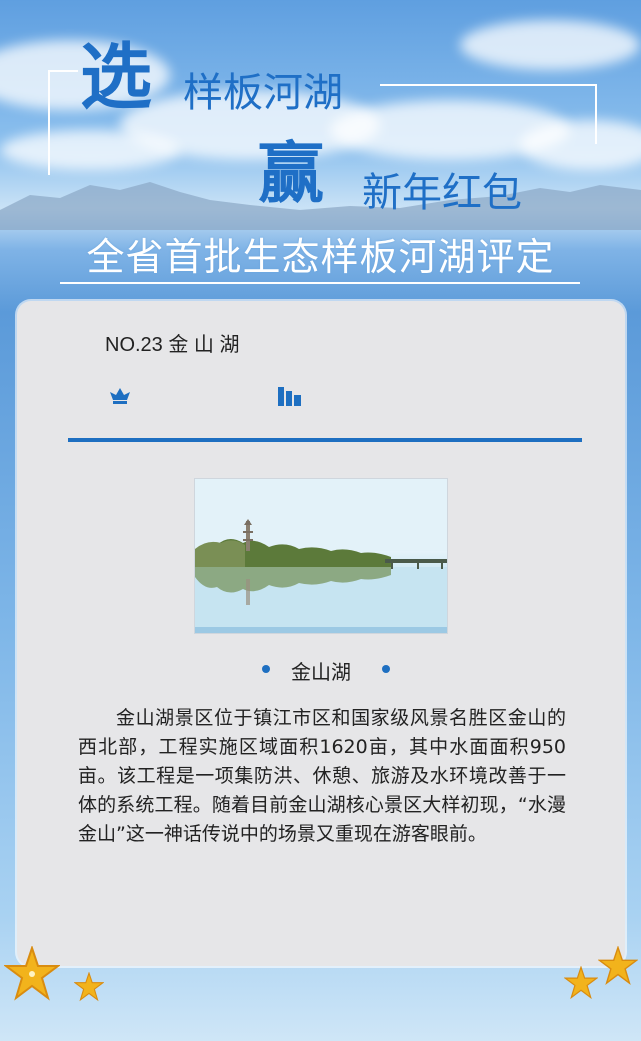  Describe the element at coordinates (291, 173) in the screenshot. I see `hero-char-win: 赢` at that location.